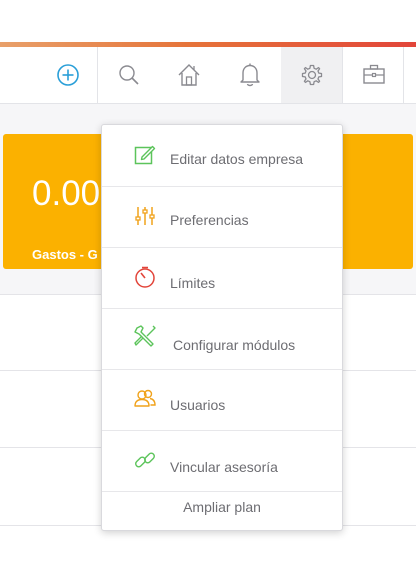 The height and width of the screenshot is (566, 416). Describe the element at coordinates (198, 405) in the screenshot. I see `menu-item-label: Usuarios` at that location.